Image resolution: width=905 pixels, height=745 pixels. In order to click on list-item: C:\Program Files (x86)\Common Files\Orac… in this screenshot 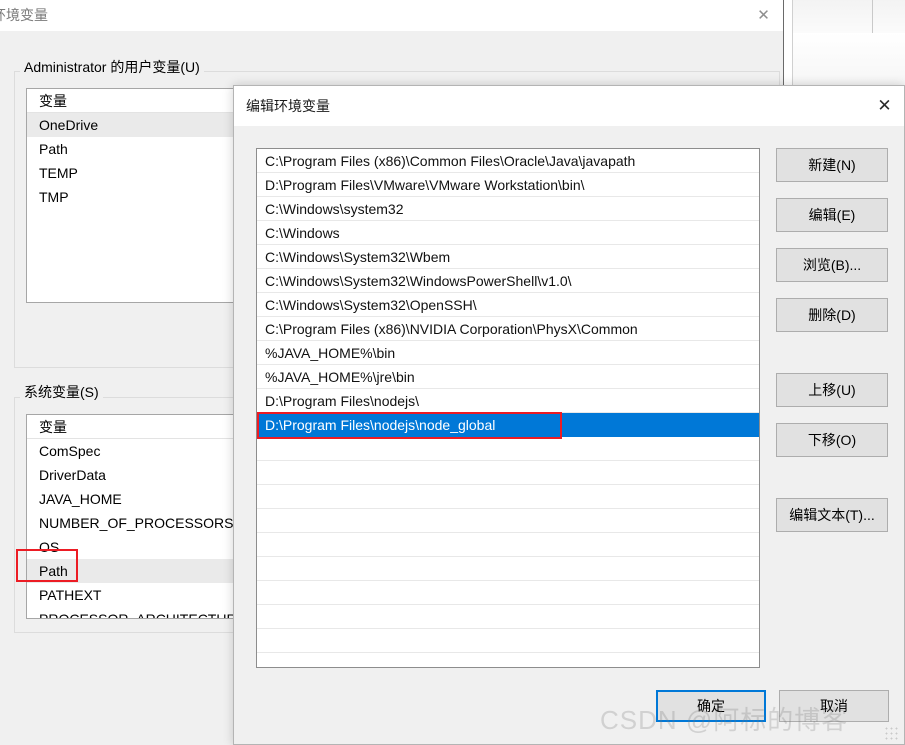, I will do `click(508, 161)`.